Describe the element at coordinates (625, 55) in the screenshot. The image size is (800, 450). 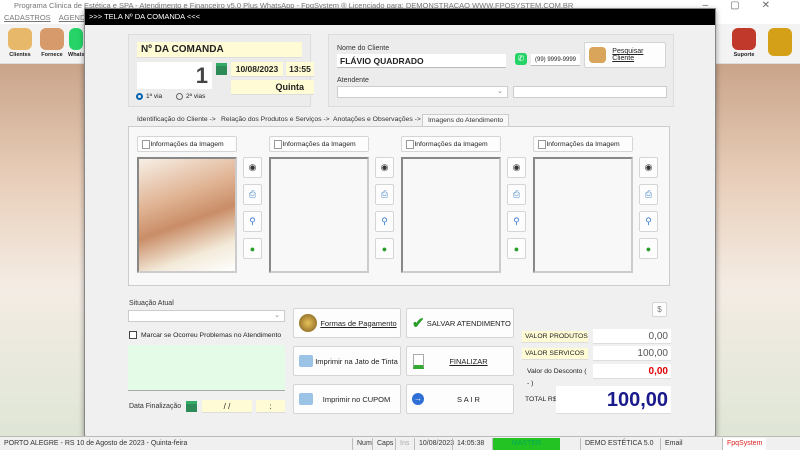
I see `search-client-button: Pesquisar Cliente` at that location.